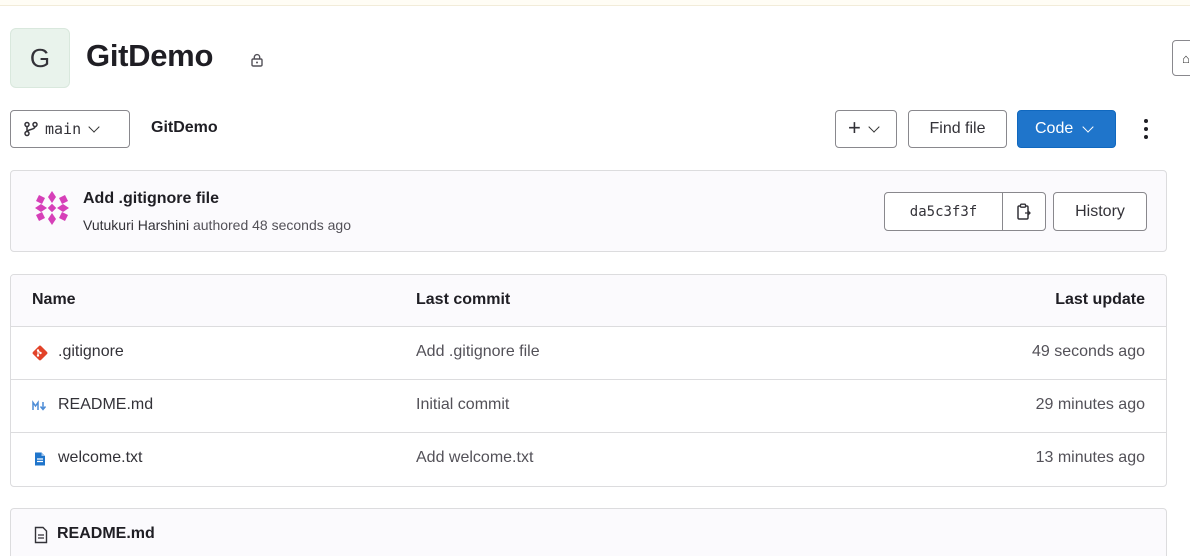 The width and height of the screenshot is (1190, 556). I want to click on document-icon, so click(41, 535).